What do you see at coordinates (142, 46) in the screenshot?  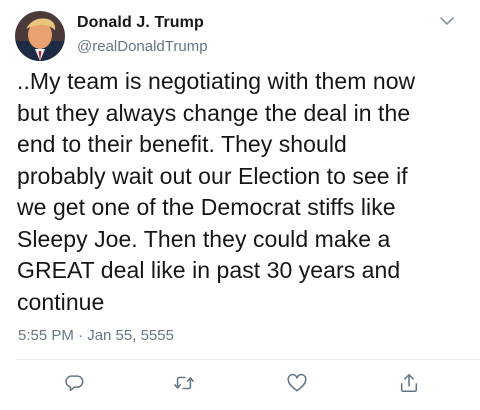 I see `user-handle: @realDonaldTrump` at bounding box center [142, 46].